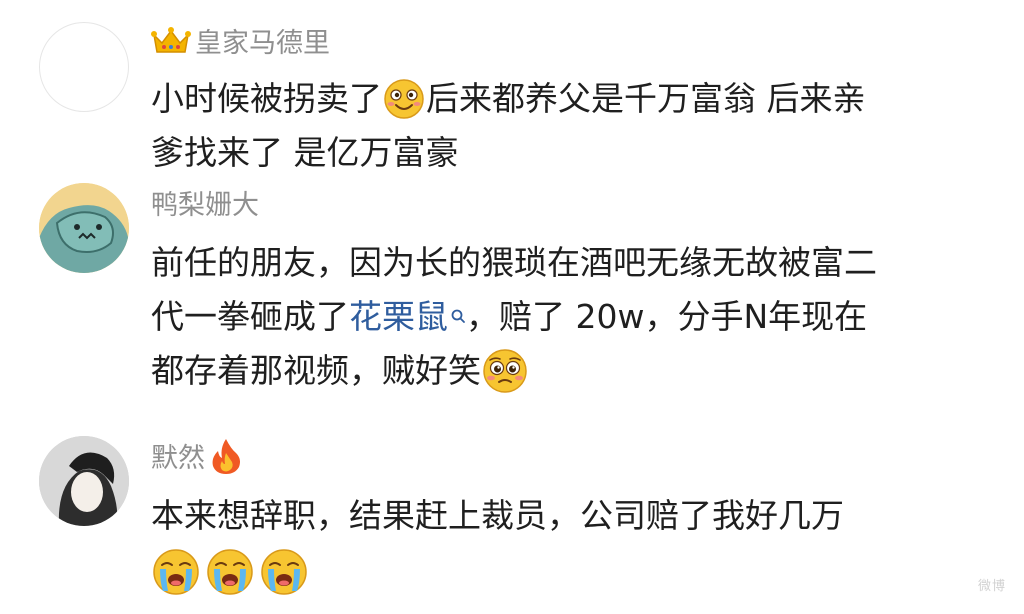 The height and width of the screenshot is (614, 1024). Describe the element at coordinates (505, 371) in the screenshot. I see `pleading-emoji-icon` at that location.